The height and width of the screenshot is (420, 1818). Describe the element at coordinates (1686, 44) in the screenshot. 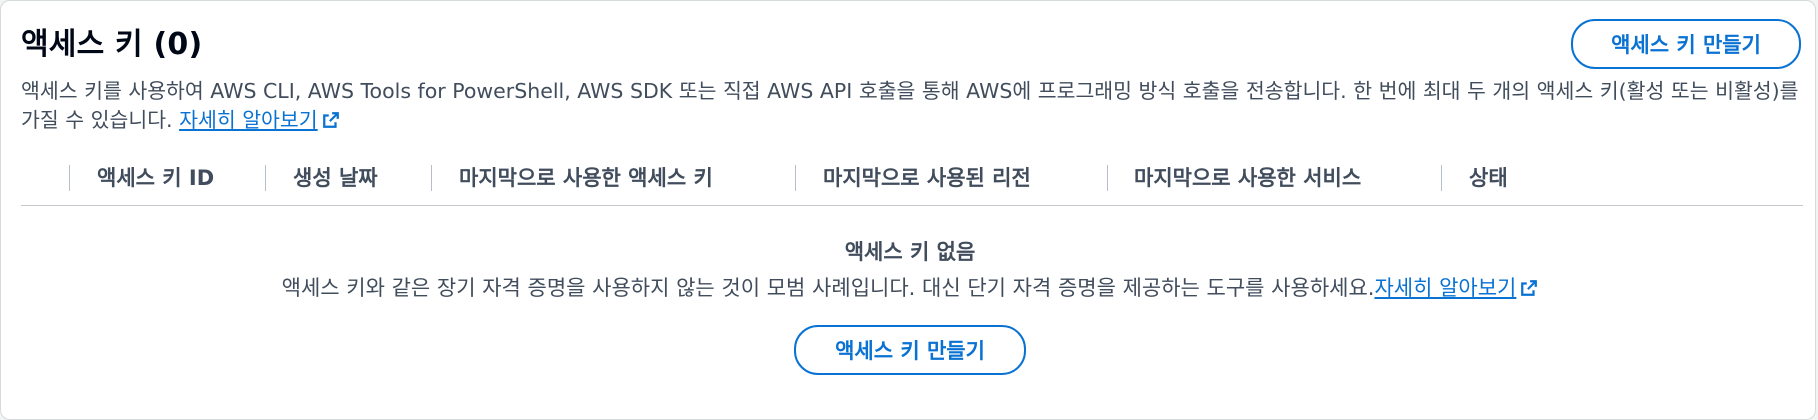

I see `create-access-key-button: 액세스 키 만들기` at that location.